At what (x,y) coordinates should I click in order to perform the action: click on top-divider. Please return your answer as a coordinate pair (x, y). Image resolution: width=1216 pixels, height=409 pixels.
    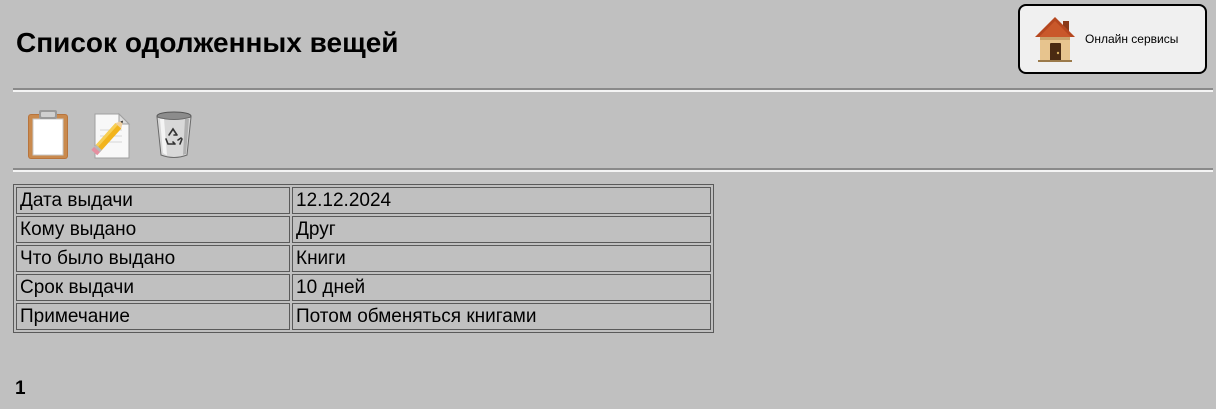
    Looking at the image, I should click on (613, 90).